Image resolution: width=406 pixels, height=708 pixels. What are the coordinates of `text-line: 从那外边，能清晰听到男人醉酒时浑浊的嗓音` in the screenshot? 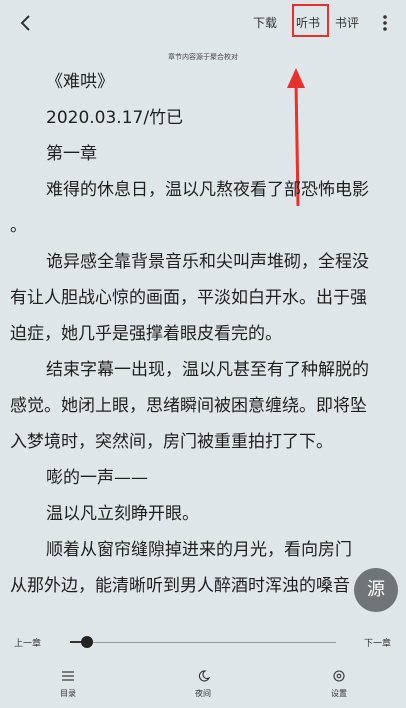 It's located at (180, 586).